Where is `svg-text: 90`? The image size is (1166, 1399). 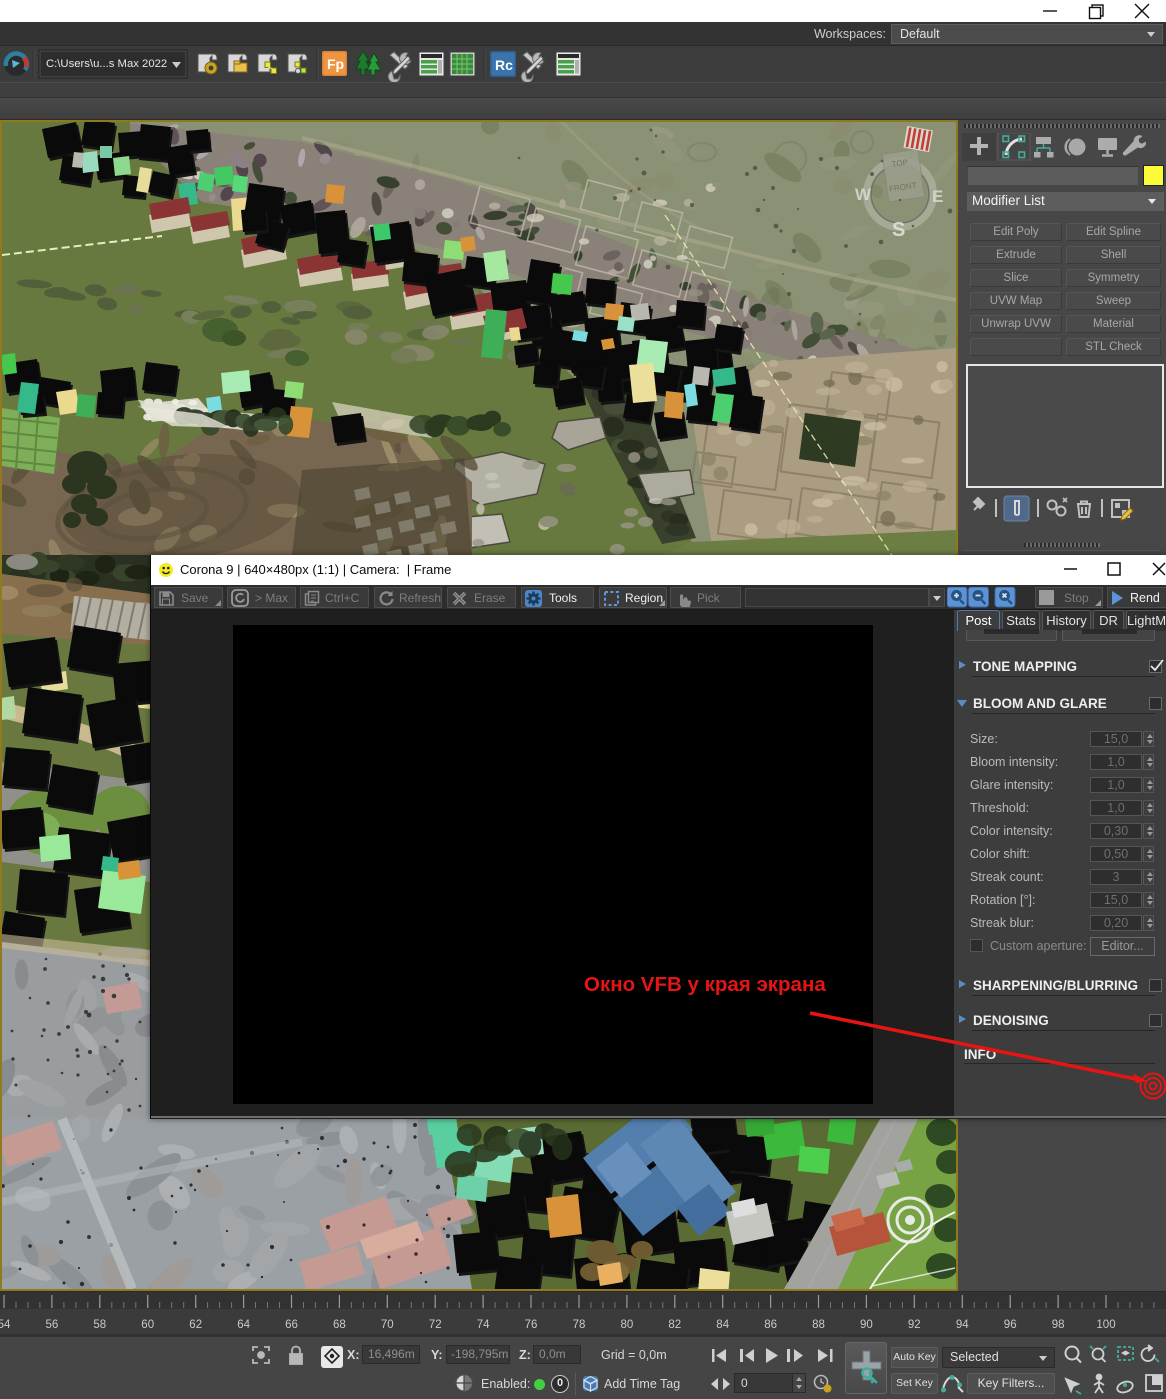
svg-text: 90 is located at coordinates (866, 1325).